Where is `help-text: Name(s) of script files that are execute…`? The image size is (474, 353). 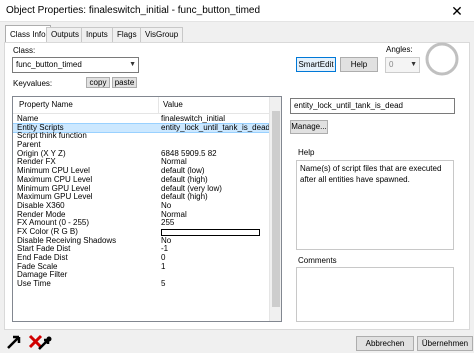 help-text: Name(s) of script files that are execute… is located at coordinates (371, 174).